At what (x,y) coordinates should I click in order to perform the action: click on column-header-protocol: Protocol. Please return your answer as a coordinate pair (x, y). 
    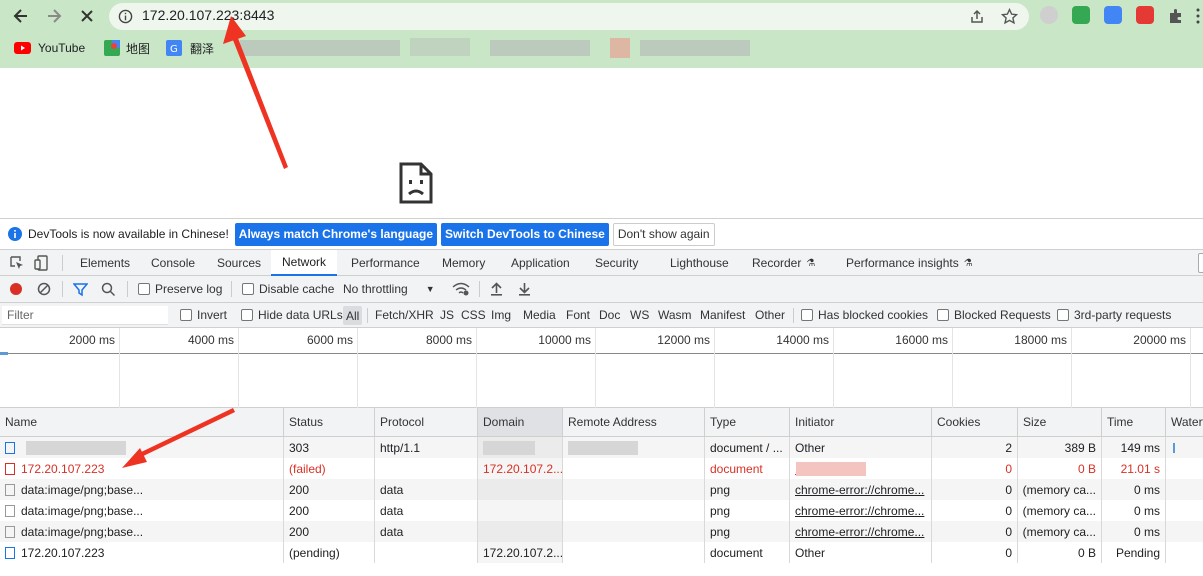
    Looking at the image, I should click on (426, 422).